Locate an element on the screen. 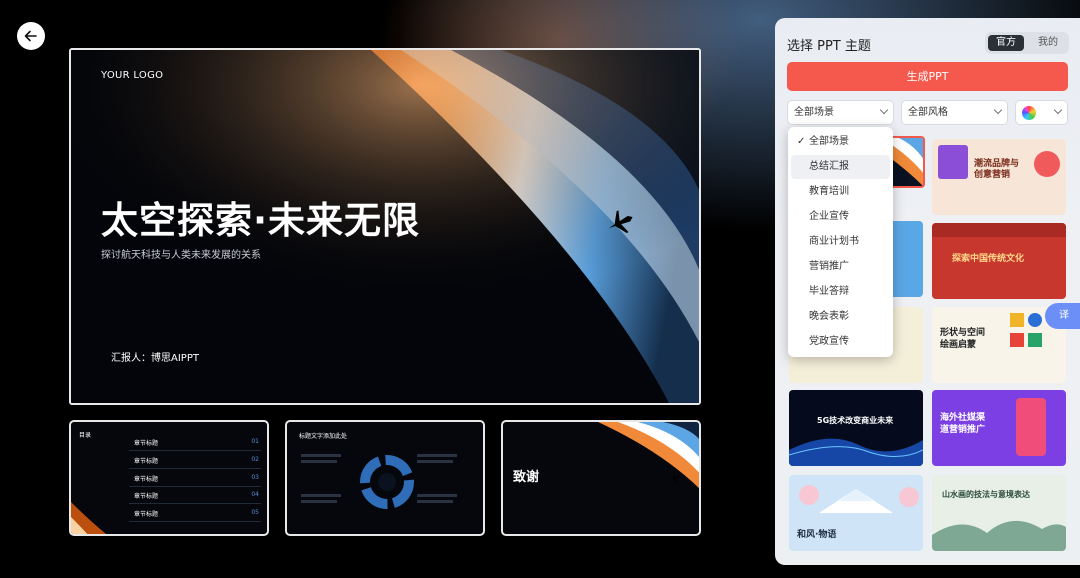 Image resolution: width=1080 pixels, height=578 pixels. panel-title: 选择 PPT 主题 is located at coordinates (829, 46).